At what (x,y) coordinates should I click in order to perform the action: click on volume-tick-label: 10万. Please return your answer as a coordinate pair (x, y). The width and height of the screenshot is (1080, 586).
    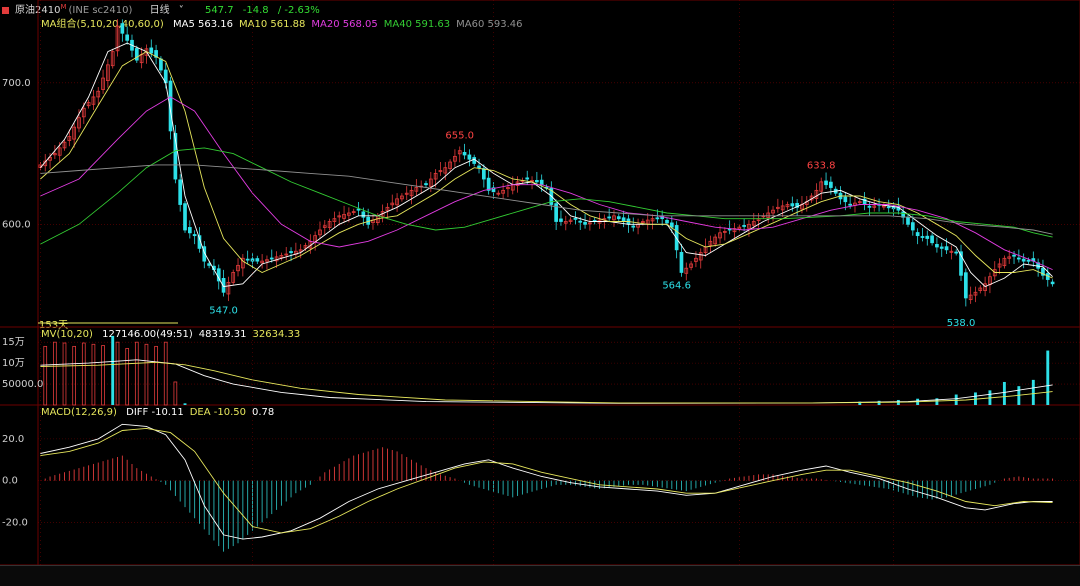
    Looking at the image, I should click on (13, 363).